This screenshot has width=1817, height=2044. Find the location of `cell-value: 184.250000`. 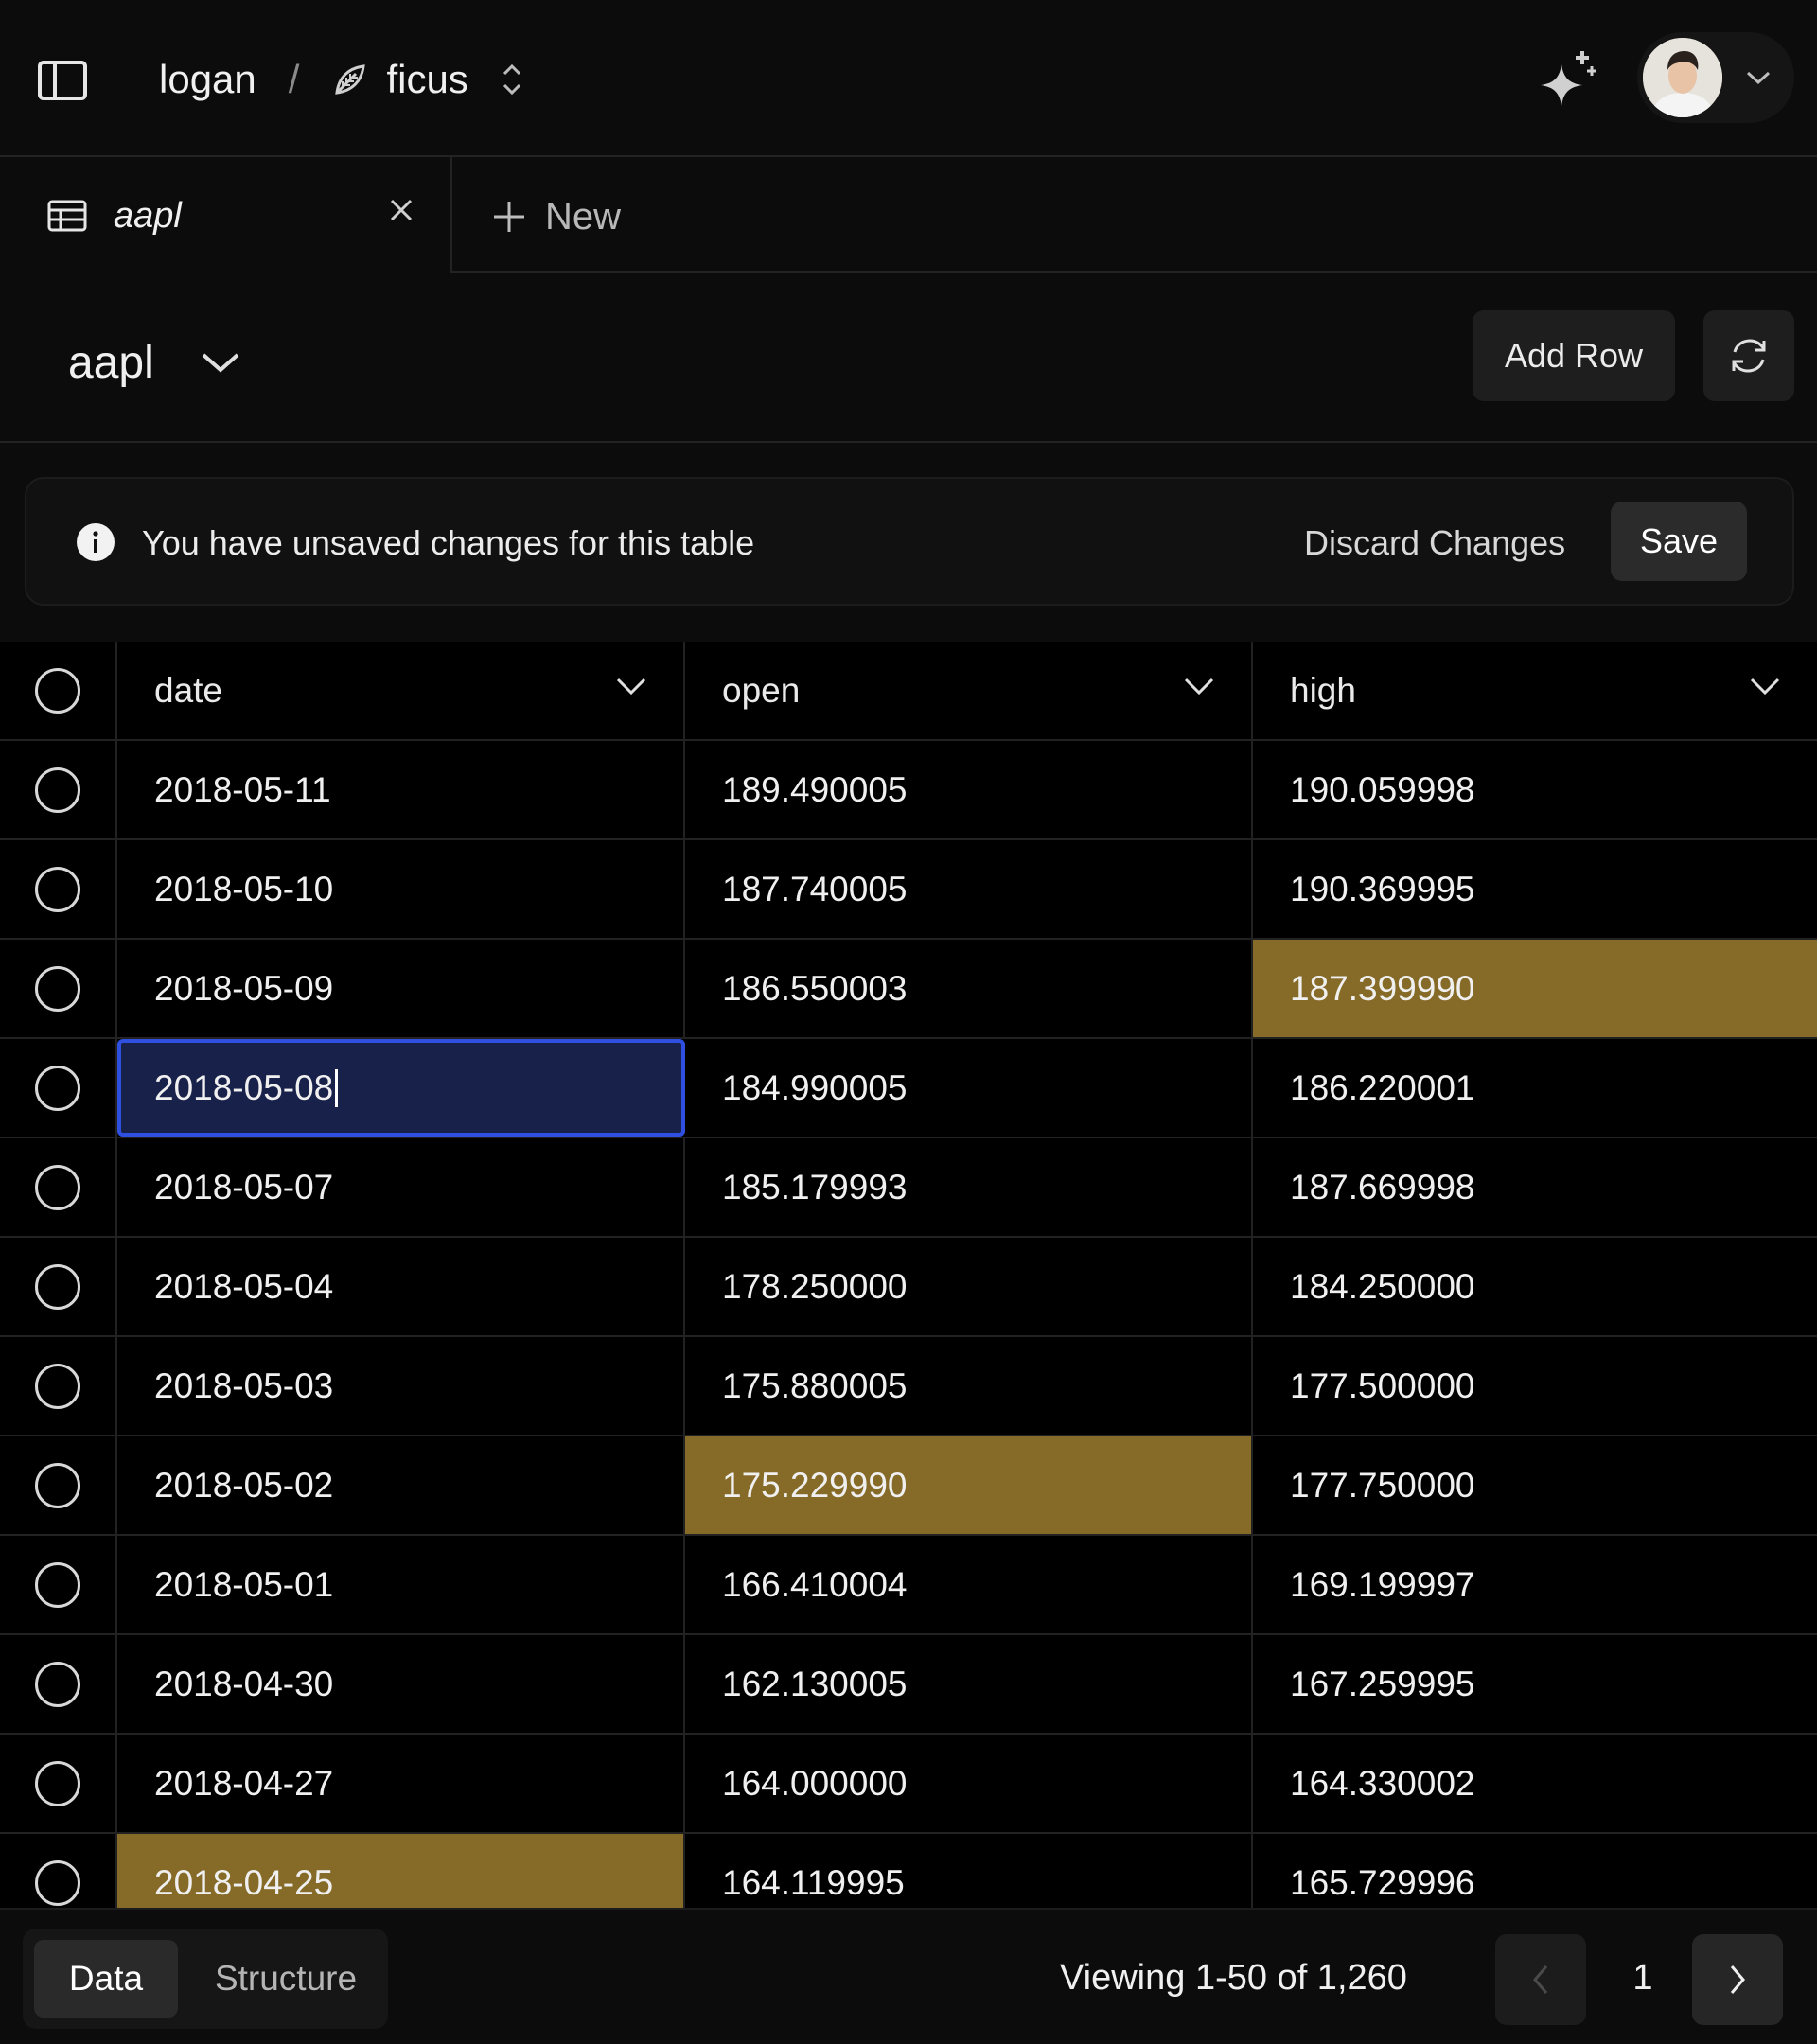

cell-value: 184.250000 is located at coordinates (1382, 1286).